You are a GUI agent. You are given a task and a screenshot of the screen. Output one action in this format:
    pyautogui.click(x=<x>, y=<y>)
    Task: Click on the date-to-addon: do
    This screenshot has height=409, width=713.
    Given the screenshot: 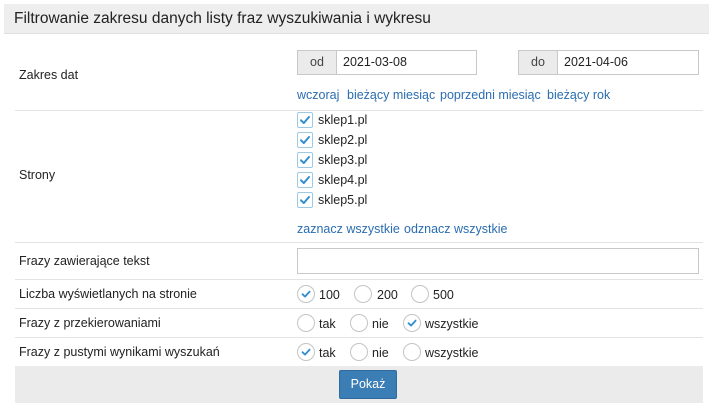 What is the action you would take?
    pyautogui.click(x=538, y=62)
    